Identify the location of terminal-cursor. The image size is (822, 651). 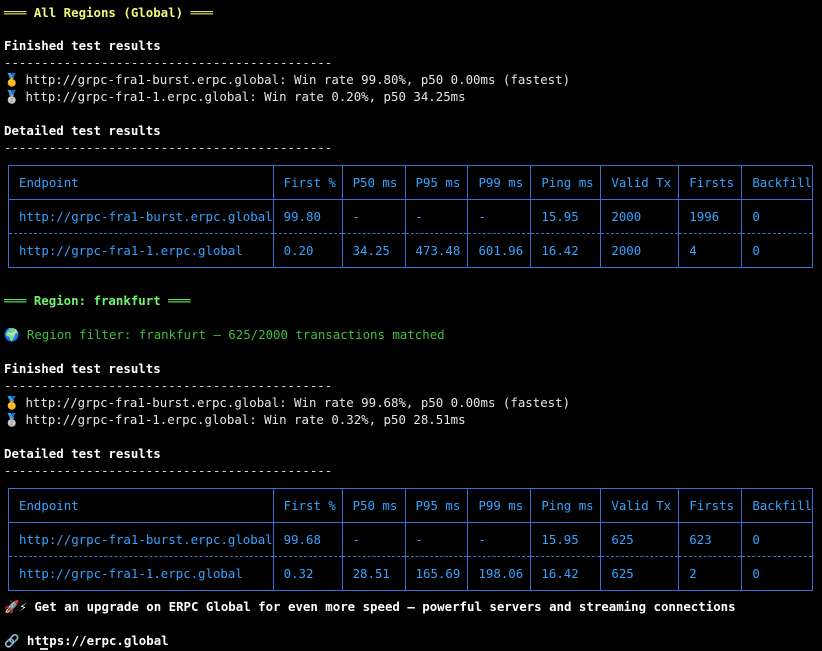
(44, 649).